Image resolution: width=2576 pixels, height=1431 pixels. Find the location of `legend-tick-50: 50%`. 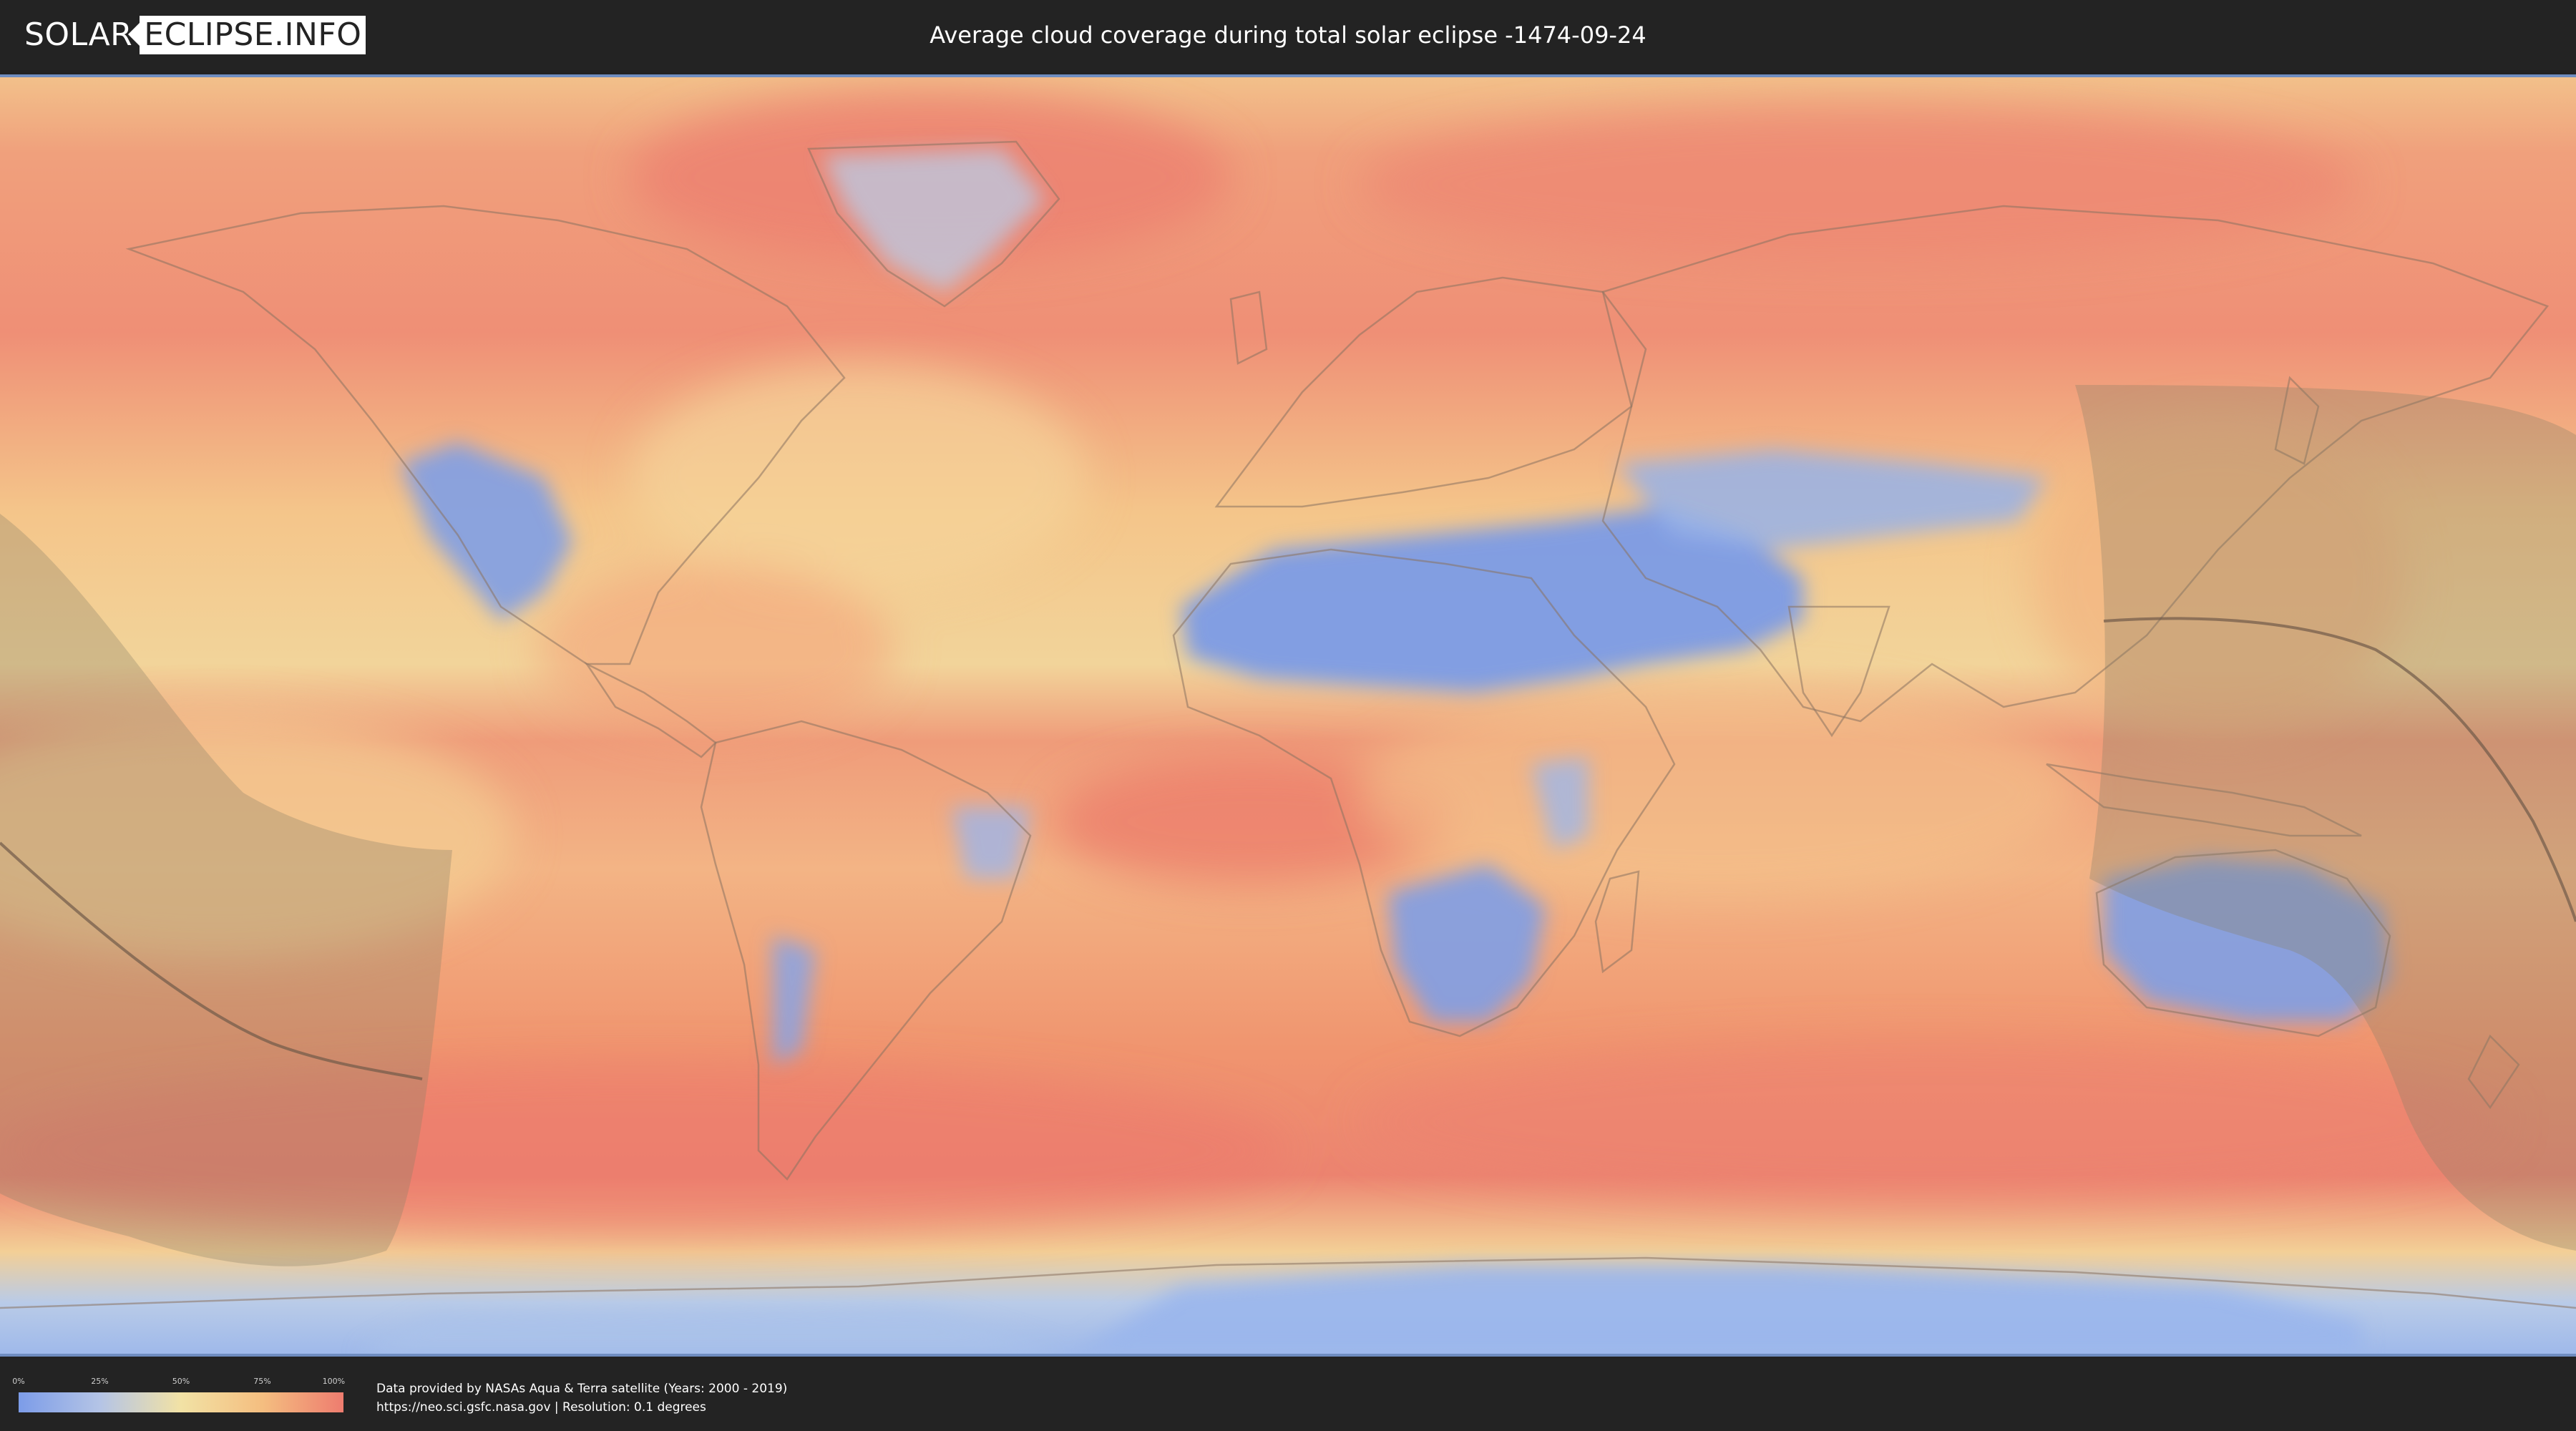

legend-tick-50: 50% is located at coordinates (181, 1382).